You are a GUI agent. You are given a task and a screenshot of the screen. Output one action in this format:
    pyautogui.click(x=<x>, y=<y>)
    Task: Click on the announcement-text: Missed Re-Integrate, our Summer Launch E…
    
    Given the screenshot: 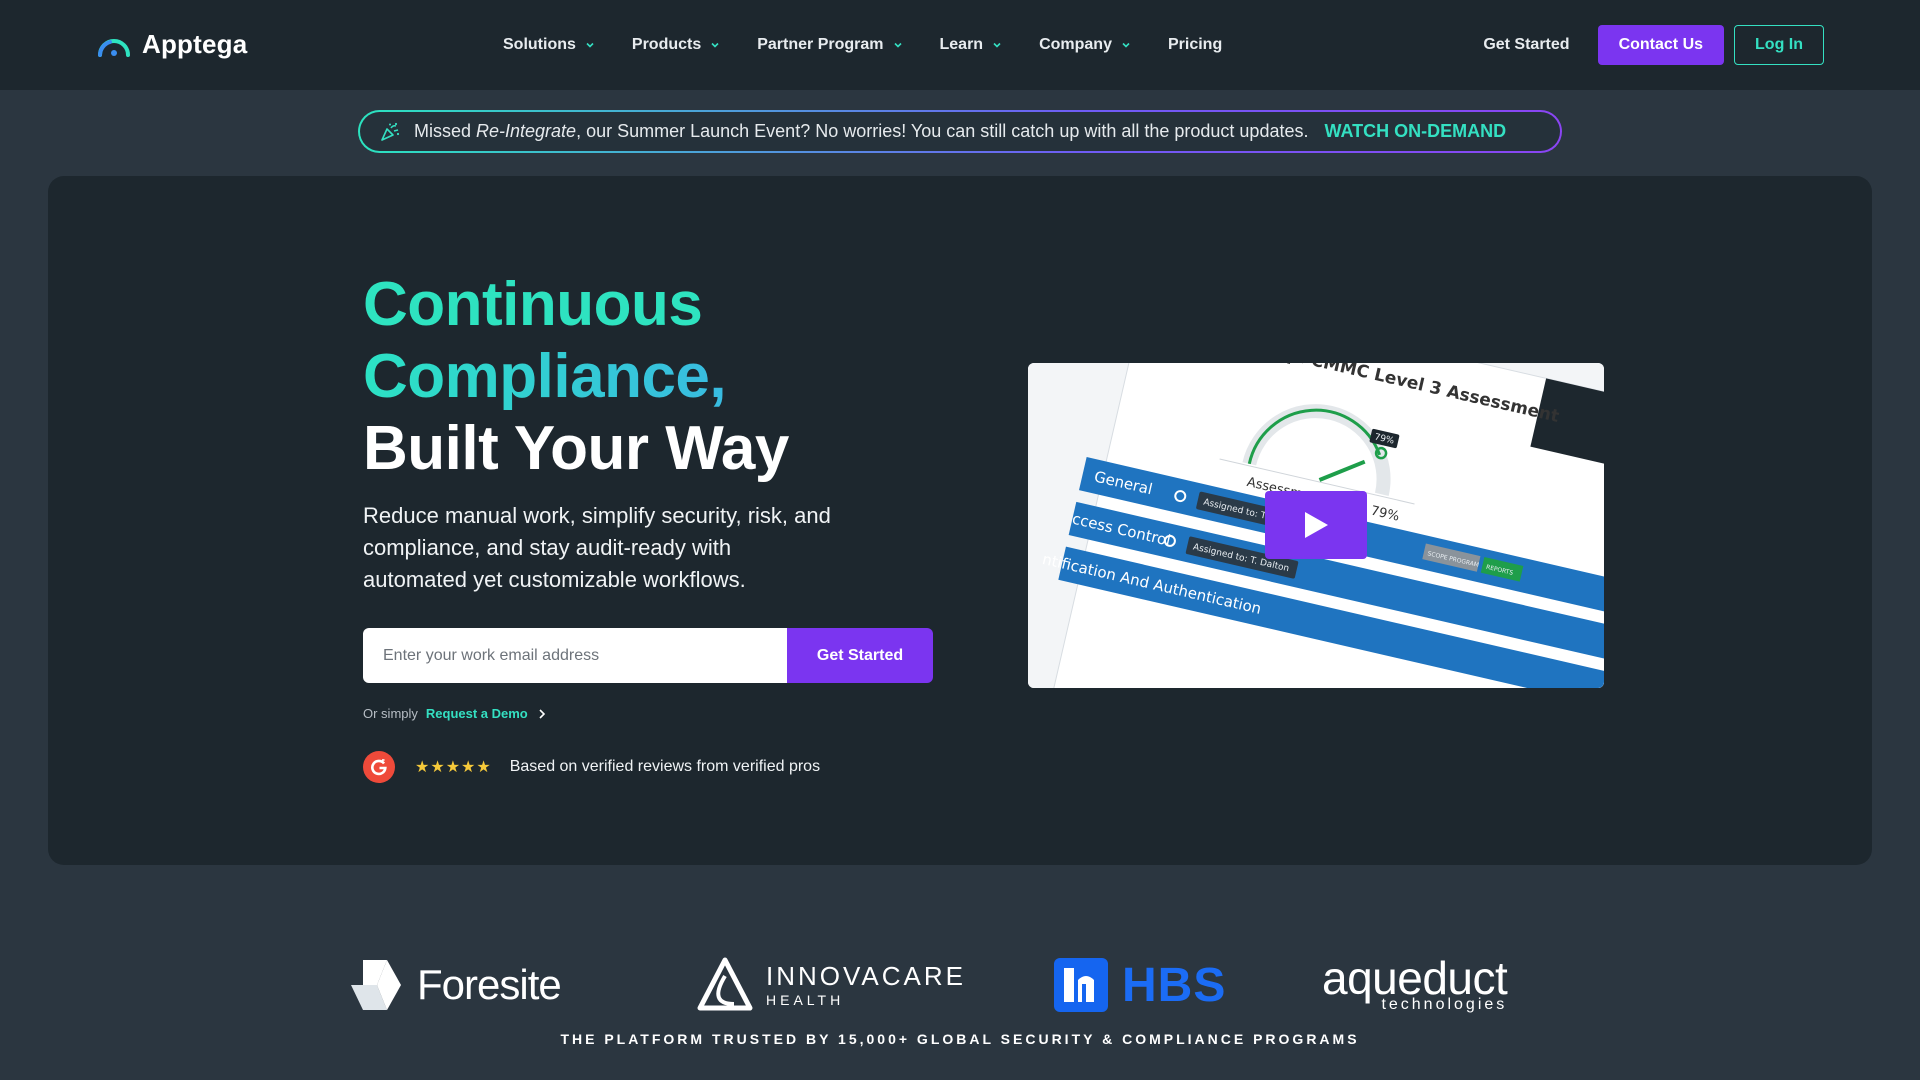 What is the action you would take?
    pyautogui.click(x=861, y=131)
    